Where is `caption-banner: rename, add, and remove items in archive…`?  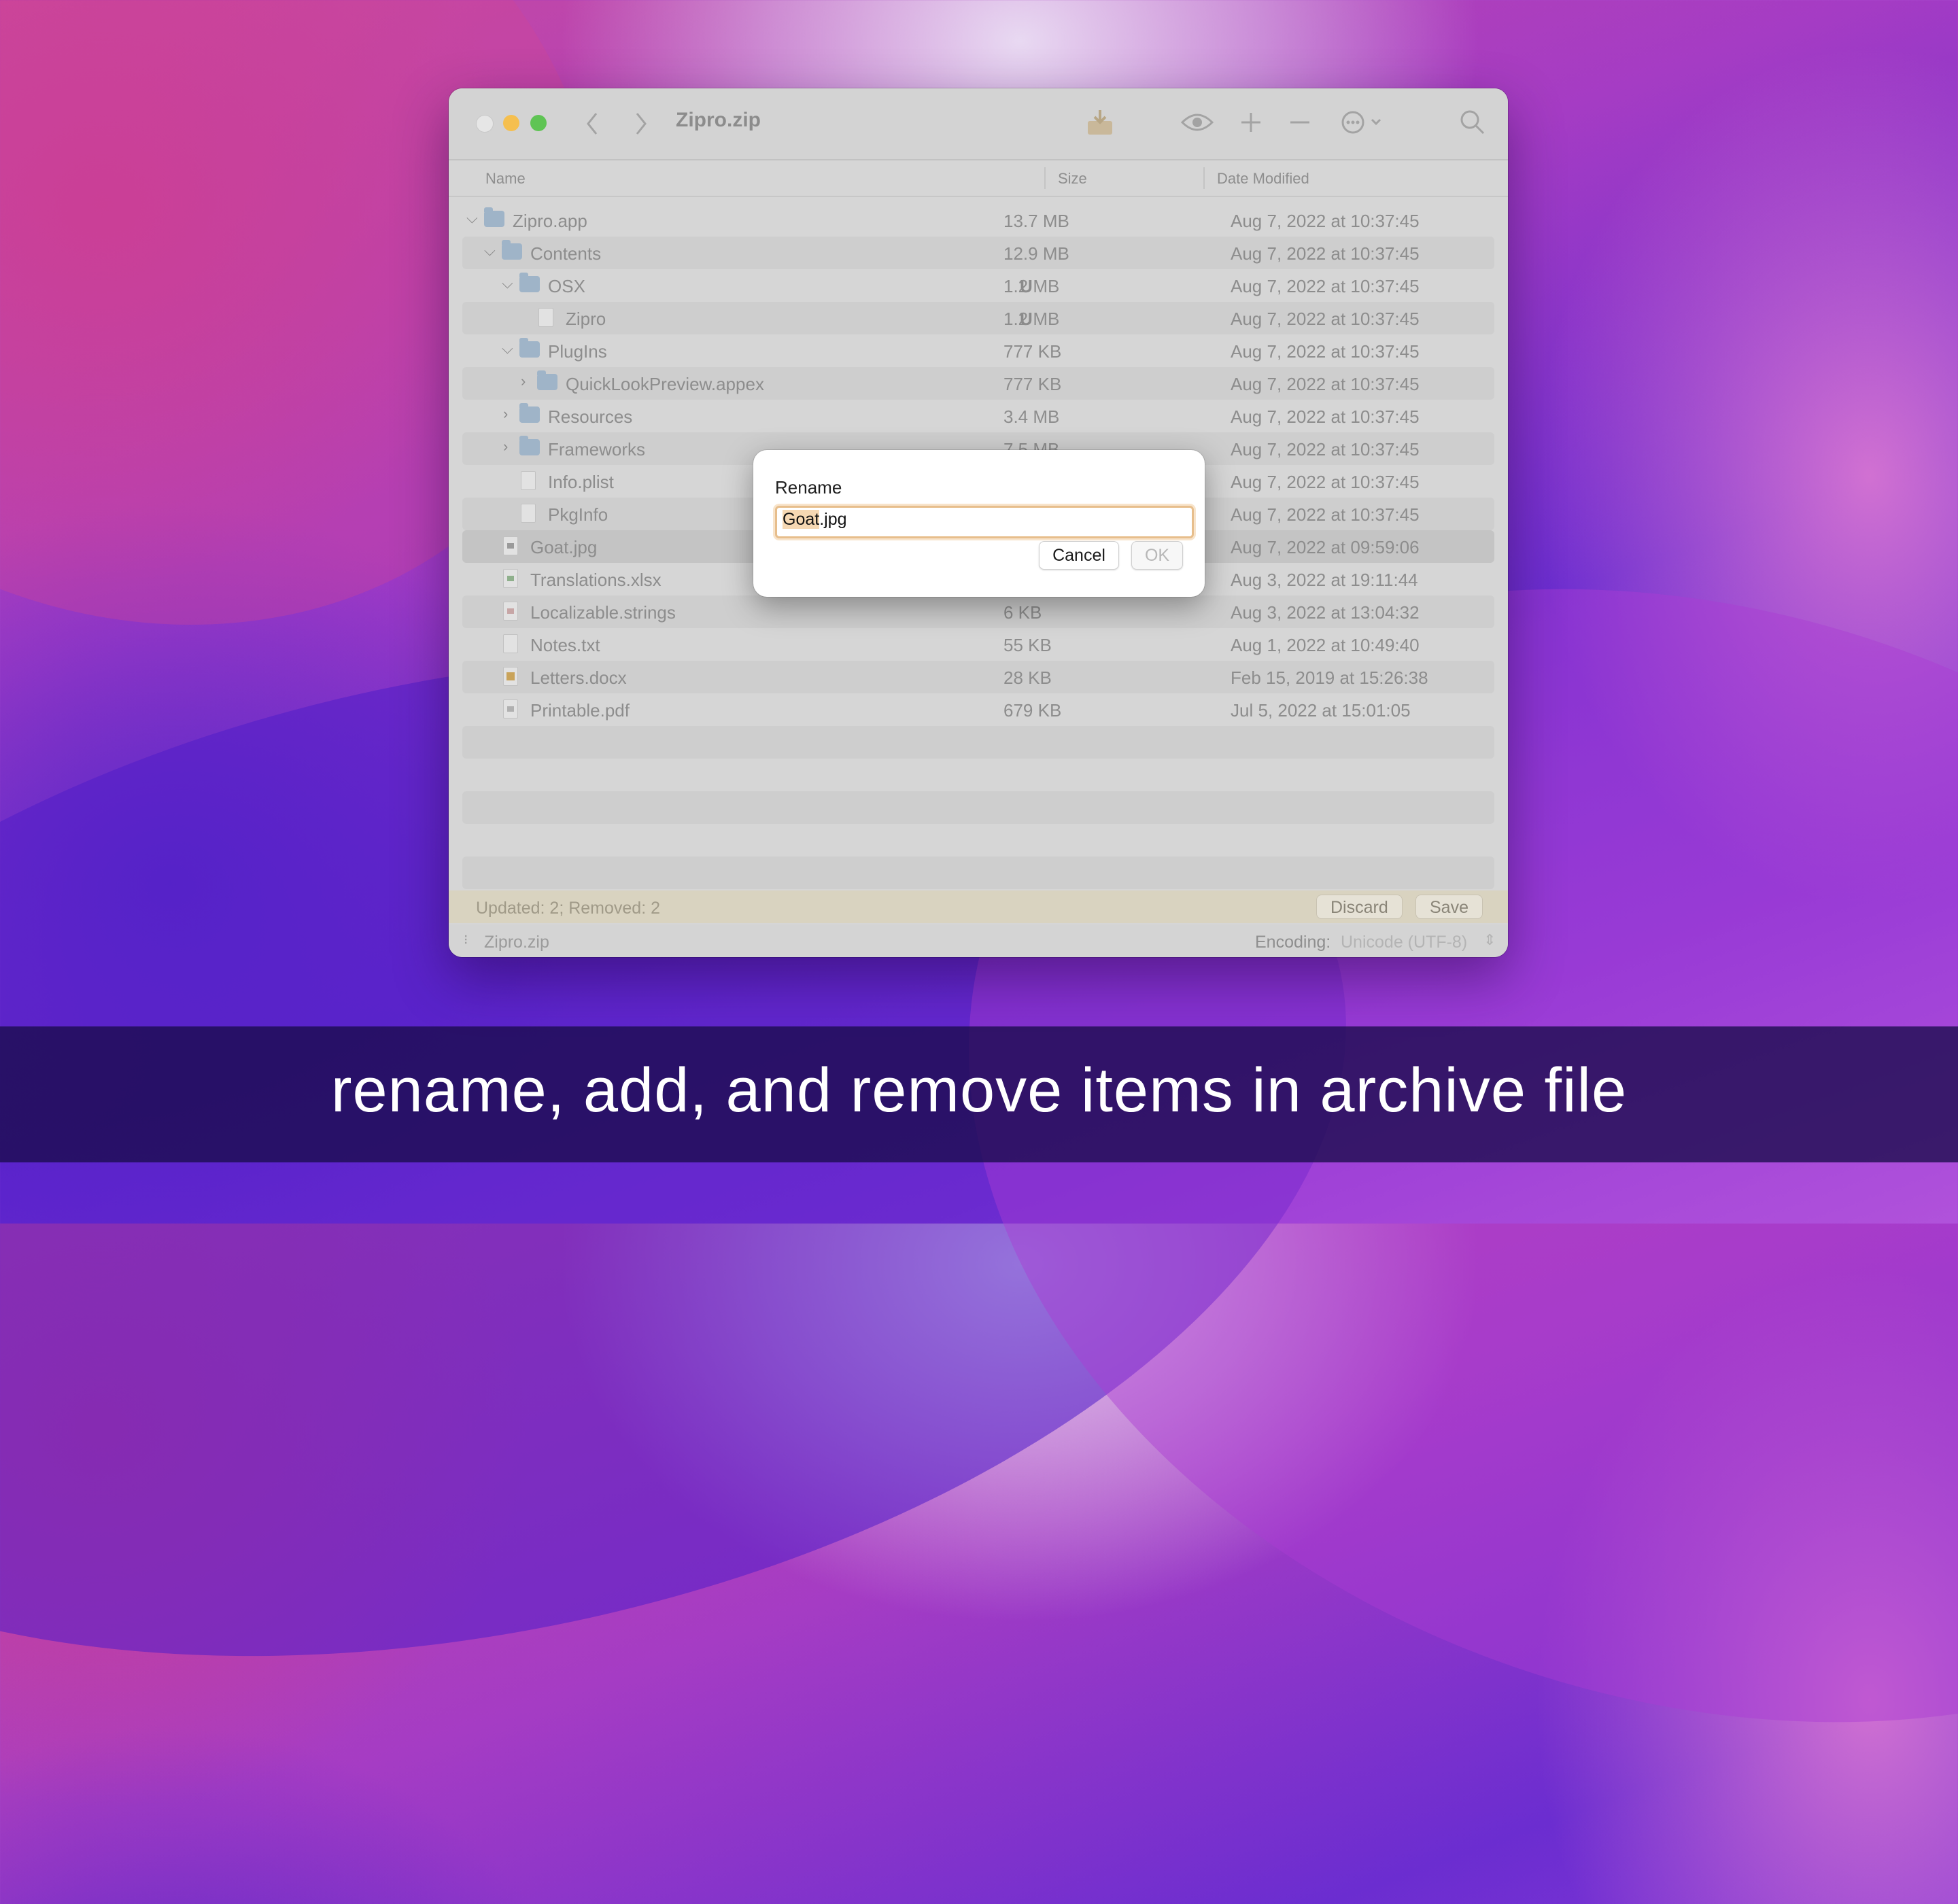 caption-banner: rename, add, and remove items in archive… is located at coordinates (979, 1094).